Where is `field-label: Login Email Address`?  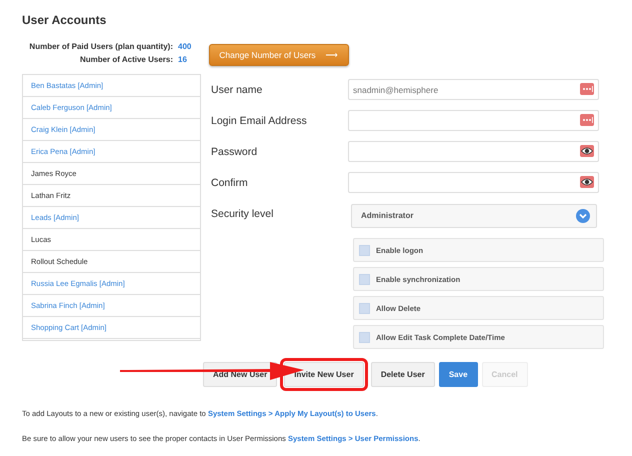 field-label: Login Email Address is located at coordinates (259, 120).